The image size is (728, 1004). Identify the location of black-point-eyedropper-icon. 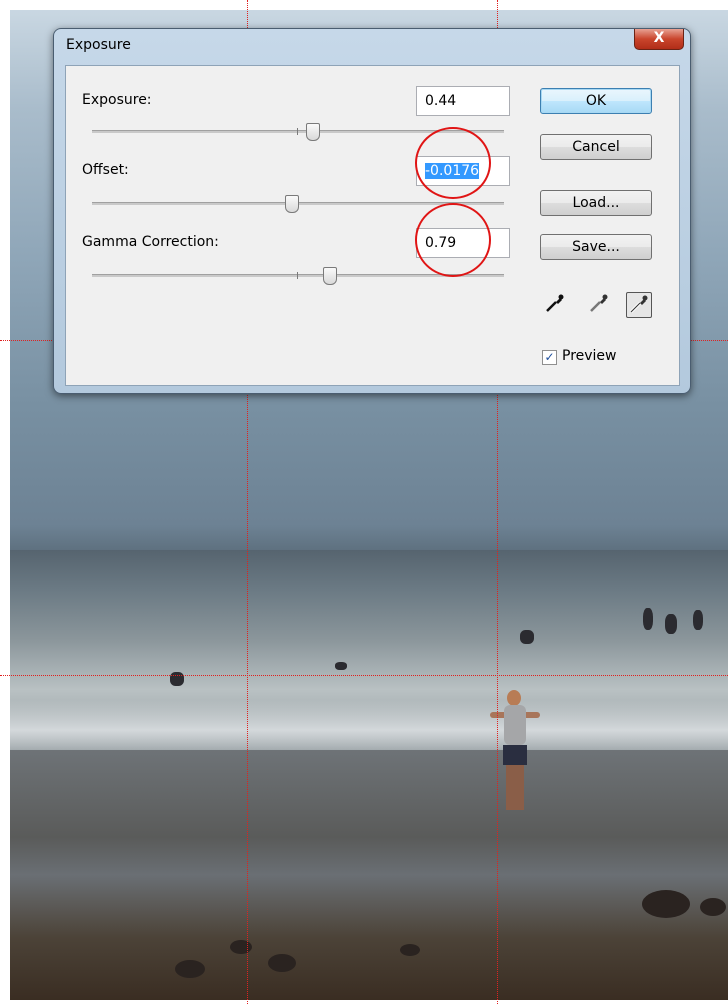
(555, 305).